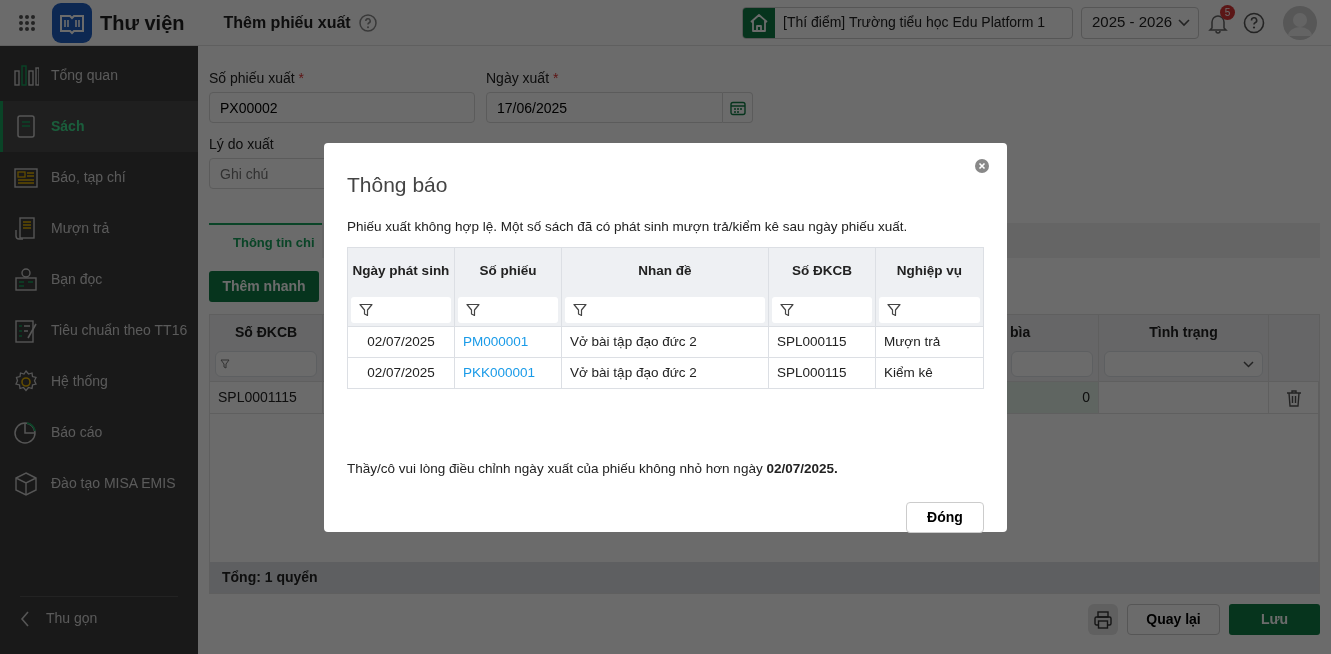 Image resolution: width=1331 pixels, height=654 pixels. I want to click on print-button, so click(1103, 619).